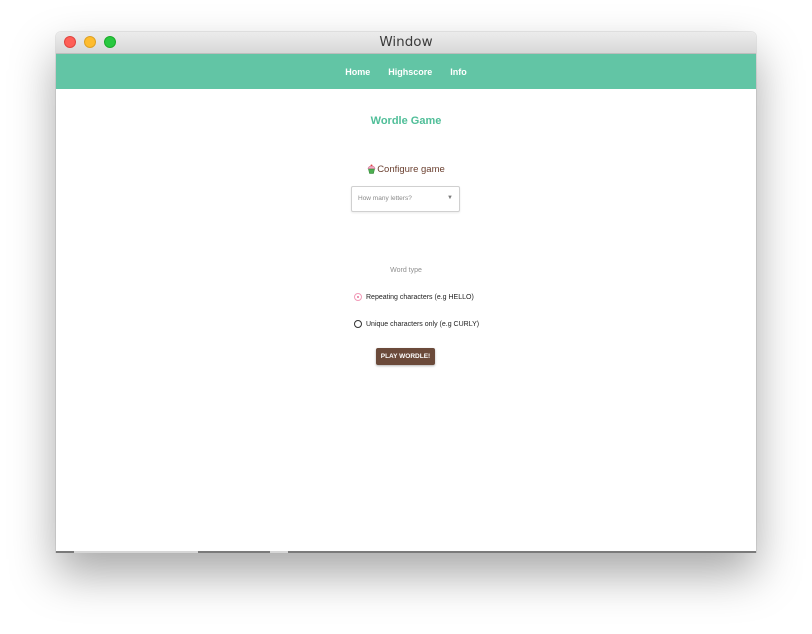 The width and height of the screenshot is (812, 634). I want to click on letters-select-placeholder: How many letters?, so click(385, 198).